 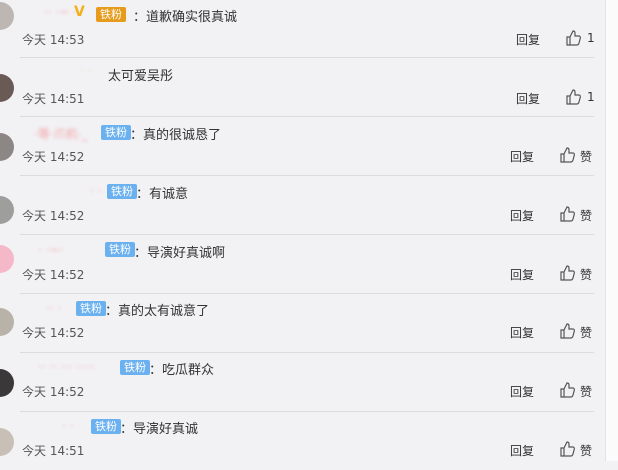 I want to click on comment-text: ：道歉确实很真诚, so click(x=185, y=17).